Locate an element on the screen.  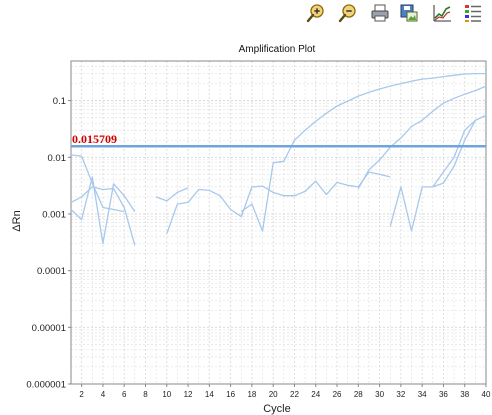
y-axis: 0.1 0.01 0.001 0.0001 0.00001 0.000001 is located at coordinates (48, 243).